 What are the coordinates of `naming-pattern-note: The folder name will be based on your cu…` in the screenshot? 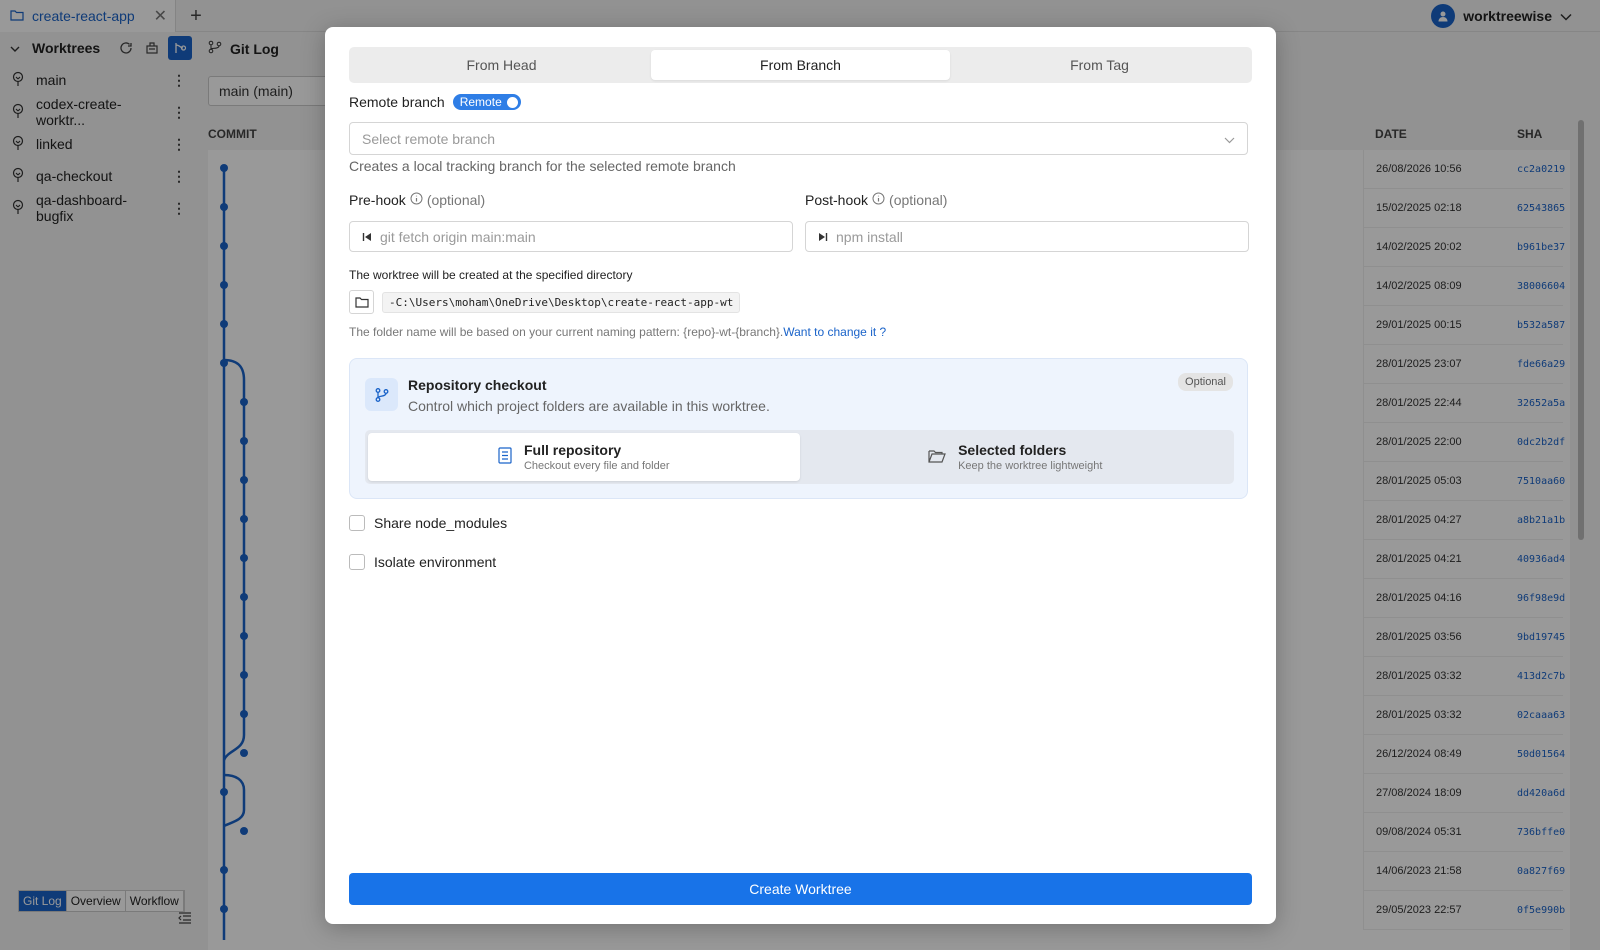 It's located at (617, 332).